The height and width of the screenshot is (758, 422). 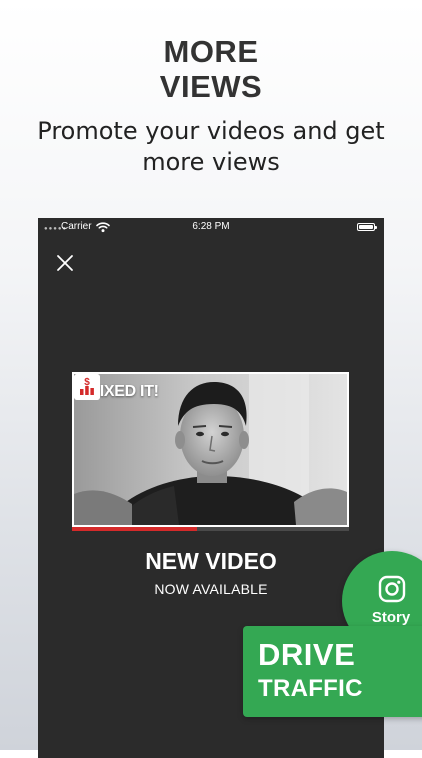 I want to click on app-logo-icon: $, so click(x=87, y=387).